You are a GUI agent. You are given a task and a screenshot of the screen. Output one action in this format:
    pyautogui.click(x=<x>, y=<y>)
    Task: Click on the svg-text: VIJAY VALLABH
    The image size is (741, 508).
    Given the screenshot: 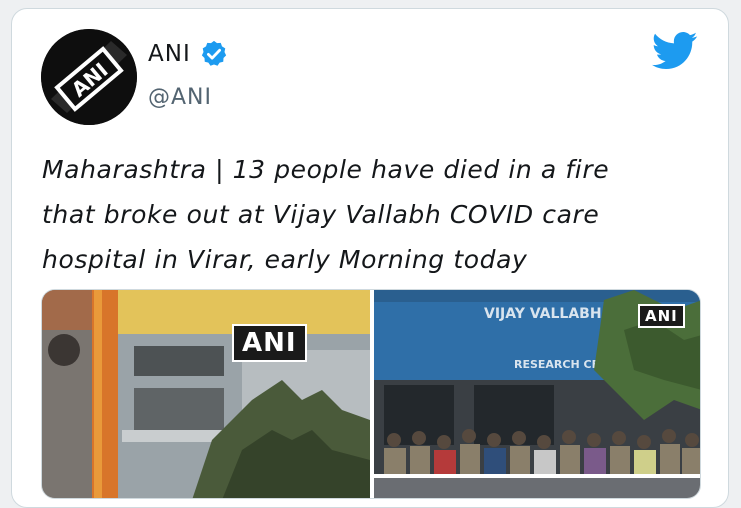 What is the action you would take?
    pyautogui.click(x=543, y=314)
    